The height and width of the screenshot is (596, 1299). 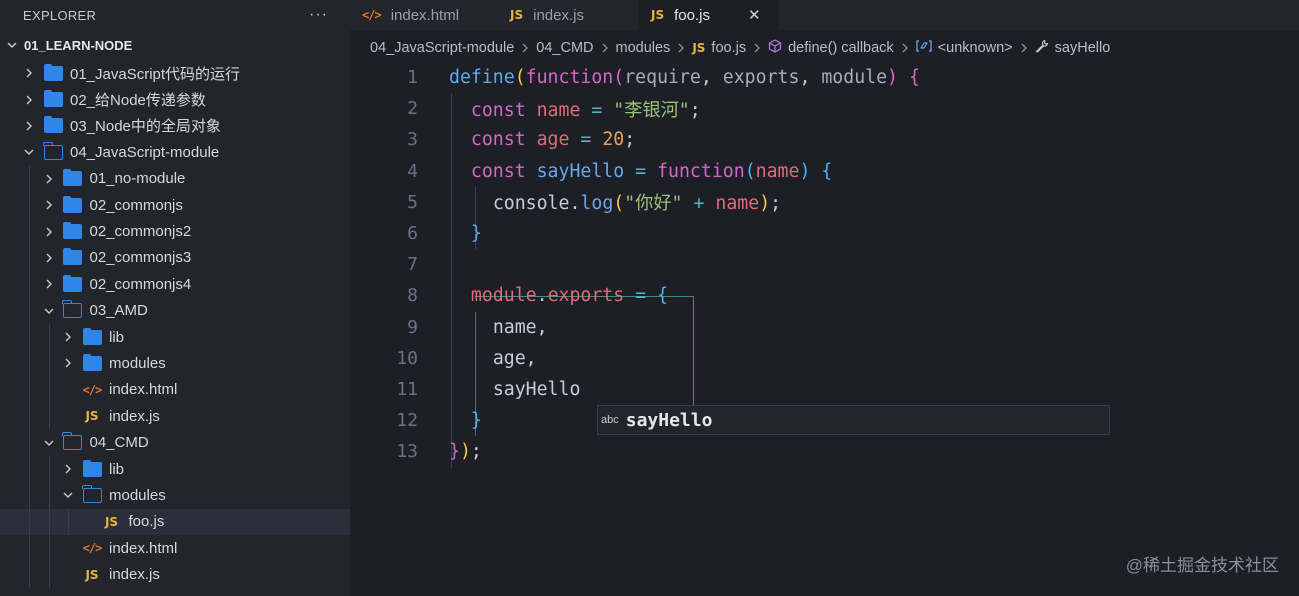 What do you see at coordinates (175, 284) in the screenshot?
I see `tree-item: 02_commonjs4` at bounding box center [175, 284].